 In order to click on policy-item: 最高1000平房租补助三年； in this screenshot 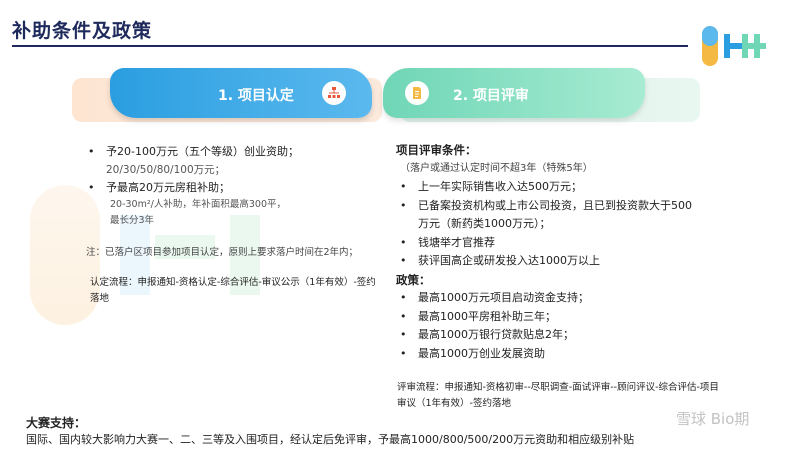, I will do `click(561, 317)`.